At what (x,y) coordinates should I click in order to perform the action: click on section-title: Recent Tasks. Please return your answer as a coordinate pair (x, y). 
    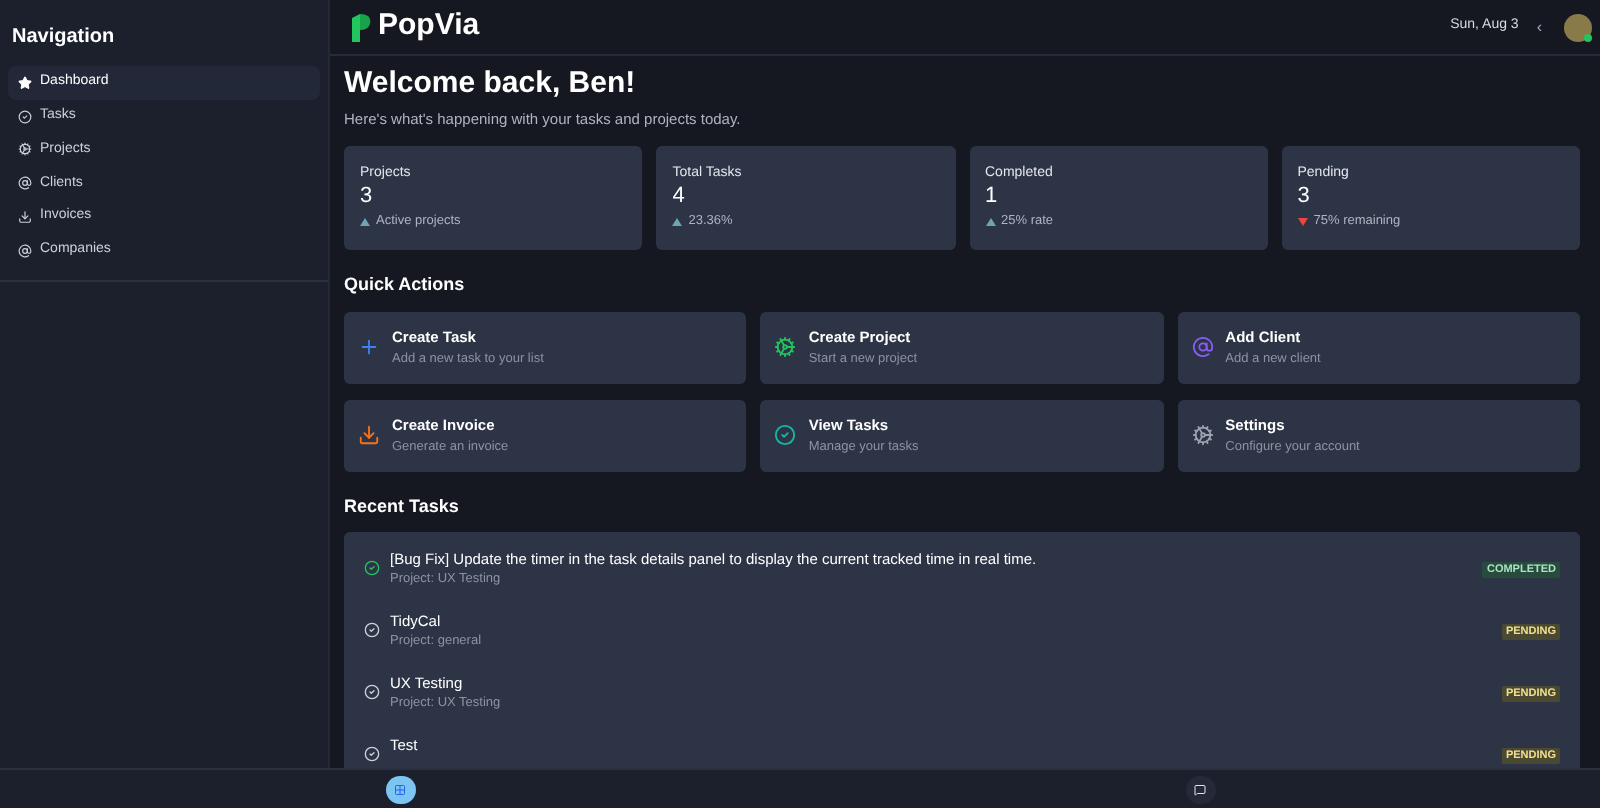
    Looking at the image, I should click on (402, 506).